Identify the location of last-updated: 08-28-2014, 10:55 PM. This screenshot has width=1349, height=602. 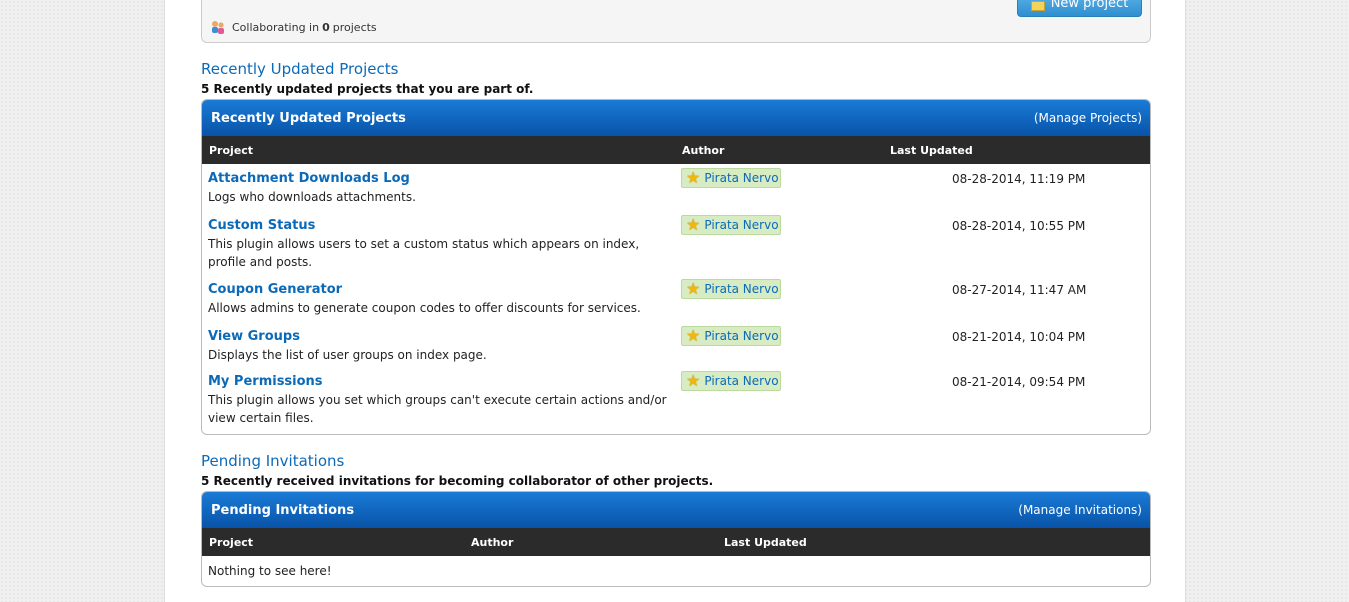
(1019, 226).